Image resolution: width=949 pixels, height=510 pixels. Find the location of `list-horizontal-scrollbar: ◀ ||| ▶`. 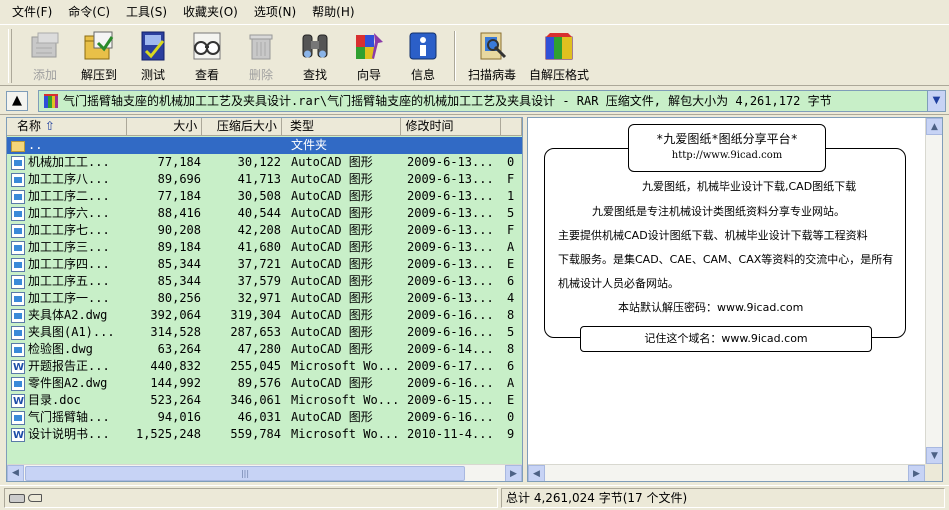

list-horizontal-scrollbar: ◀ ||| ▶ is located at coordinates (264, 472).